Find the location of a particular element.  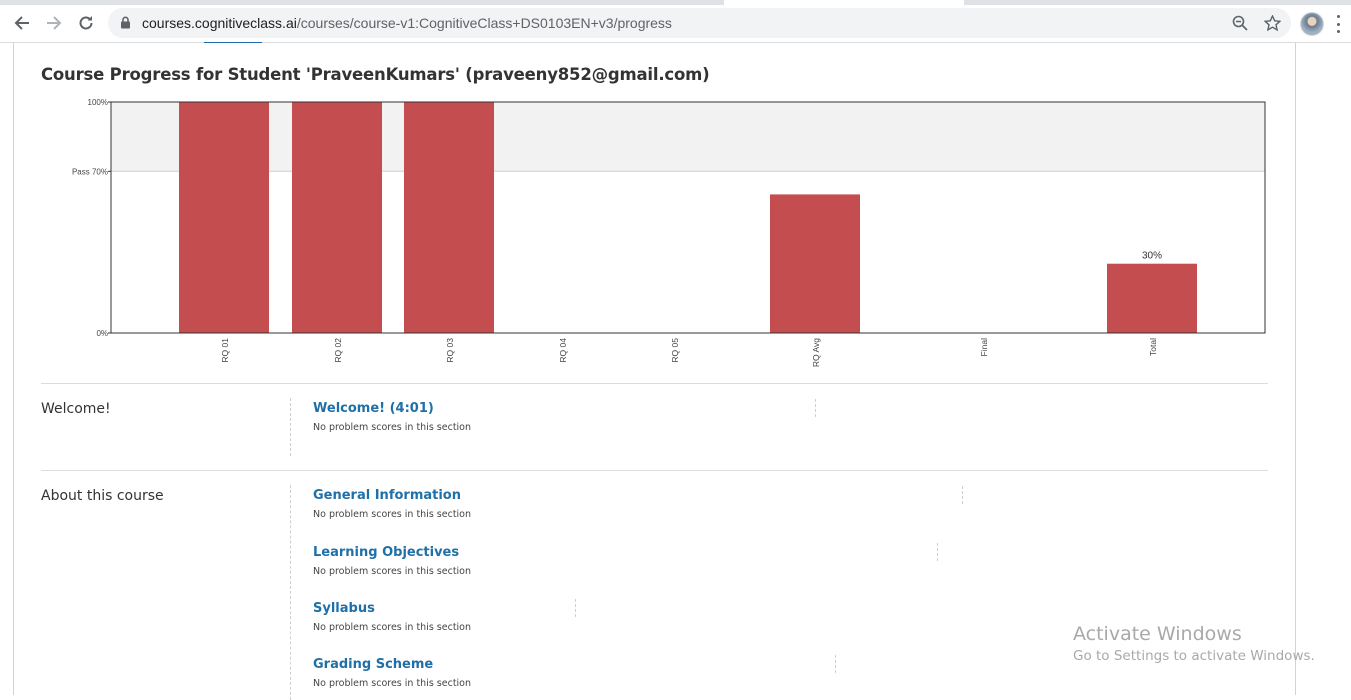

profile-avatar is located at coordinates (1312, 24).